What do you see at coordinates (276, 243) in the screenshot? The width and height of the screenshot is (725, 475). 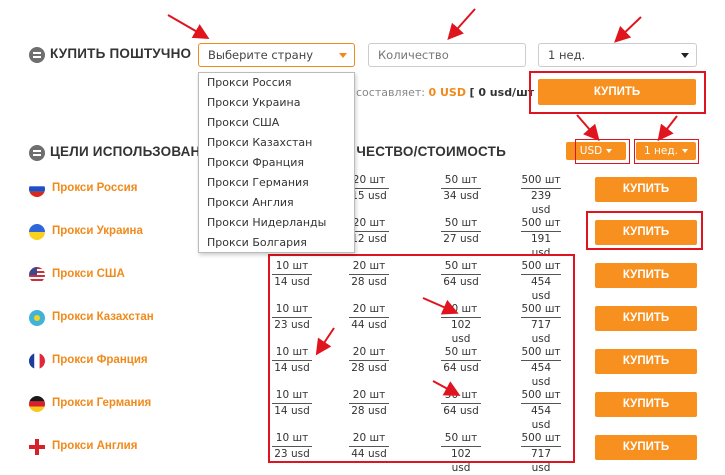 I see `dropdown-option: Прокси Болгария` at bounding box center [276, 243].